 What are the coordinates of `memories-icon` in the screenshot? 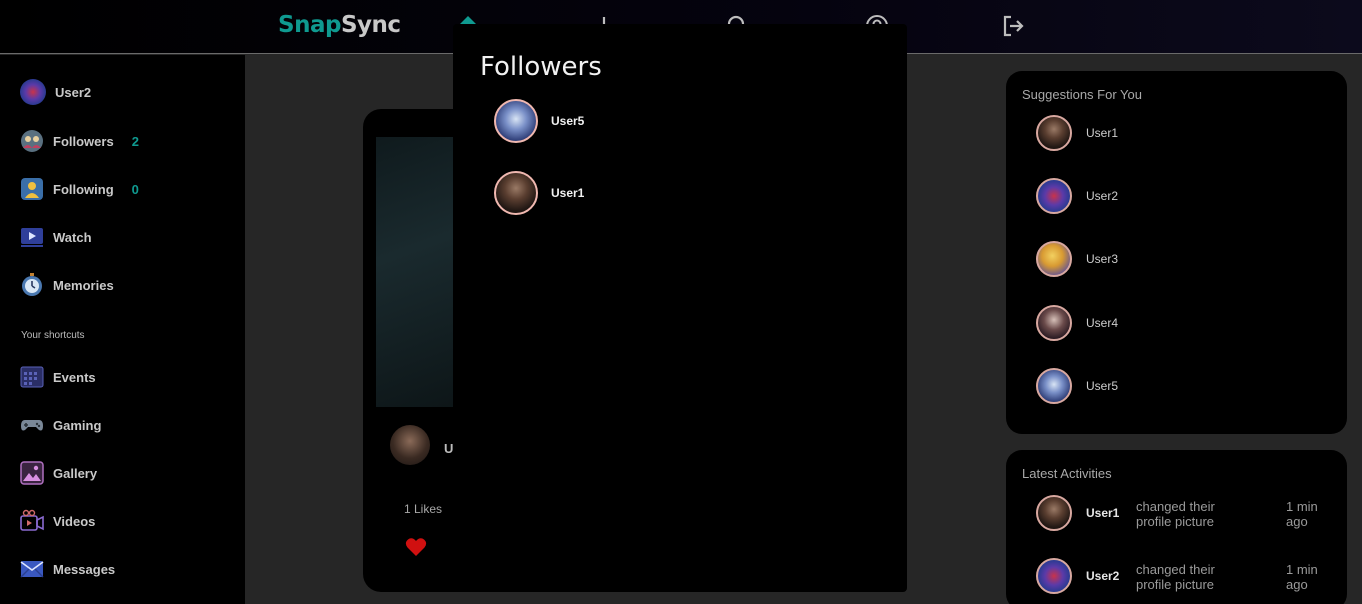 It's located at (32, 285).